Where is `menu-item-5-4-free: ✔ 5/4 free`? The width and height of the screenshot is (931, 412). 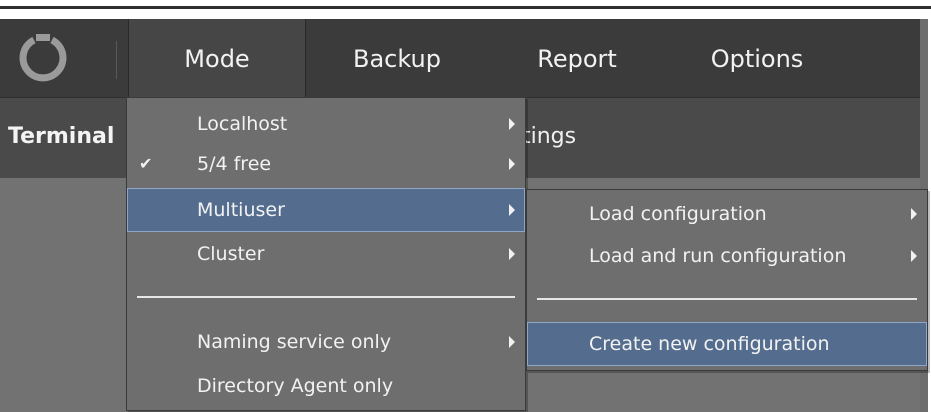 menu-item-5-4-free: ✔ 5/4 free is located at coordinates (326, 164).